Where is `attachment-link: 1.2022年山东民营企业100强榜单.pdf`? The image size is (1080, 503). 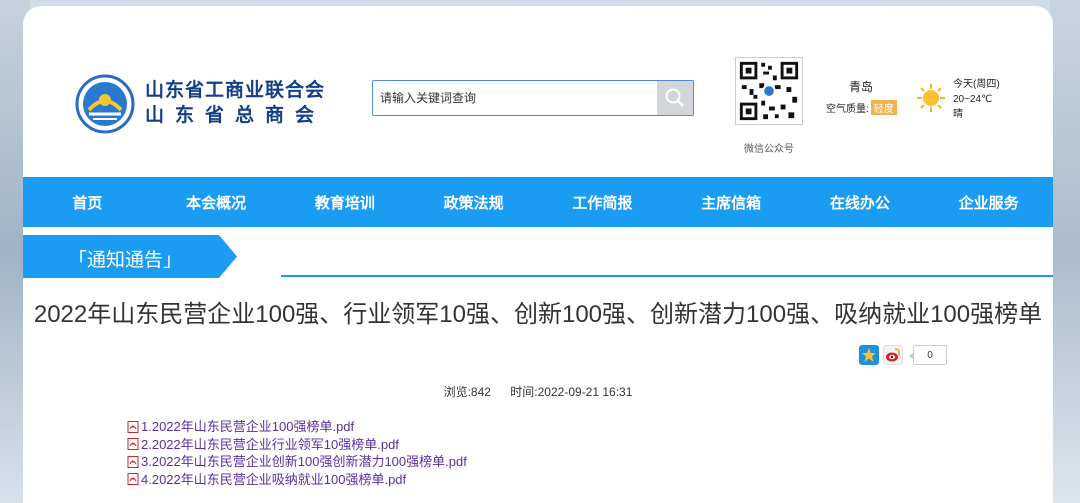
attachment-link: 1.2022年山东民营企业100强榜单.pdf is located at coordinates (297, 427).